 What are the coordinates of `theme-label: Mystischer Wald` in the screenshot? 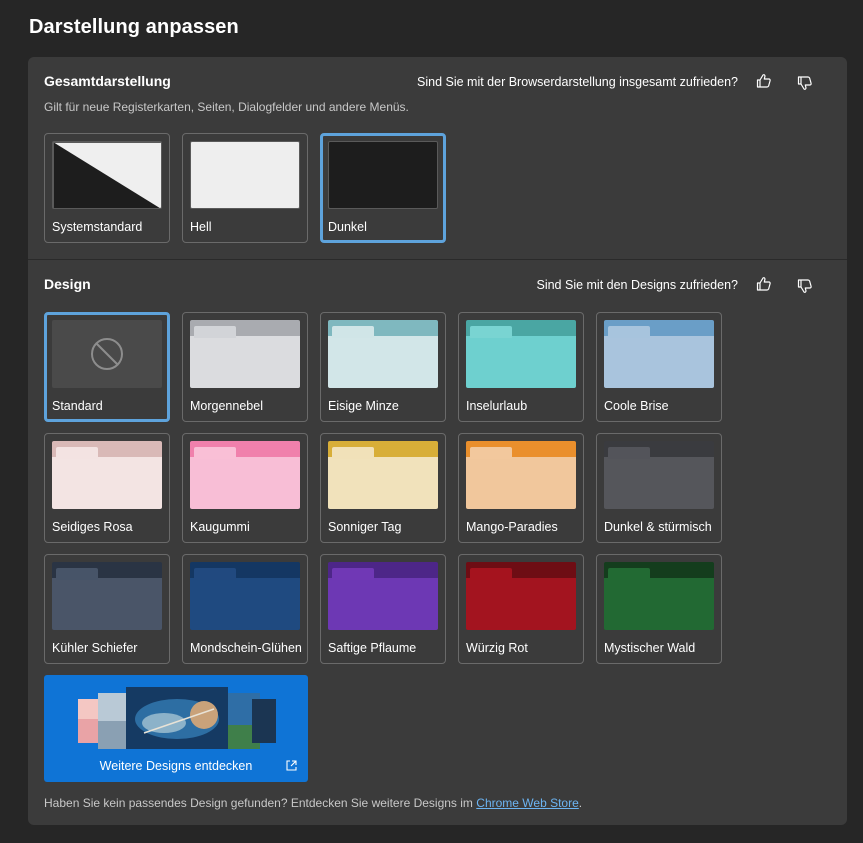 It's located at (650, 648).